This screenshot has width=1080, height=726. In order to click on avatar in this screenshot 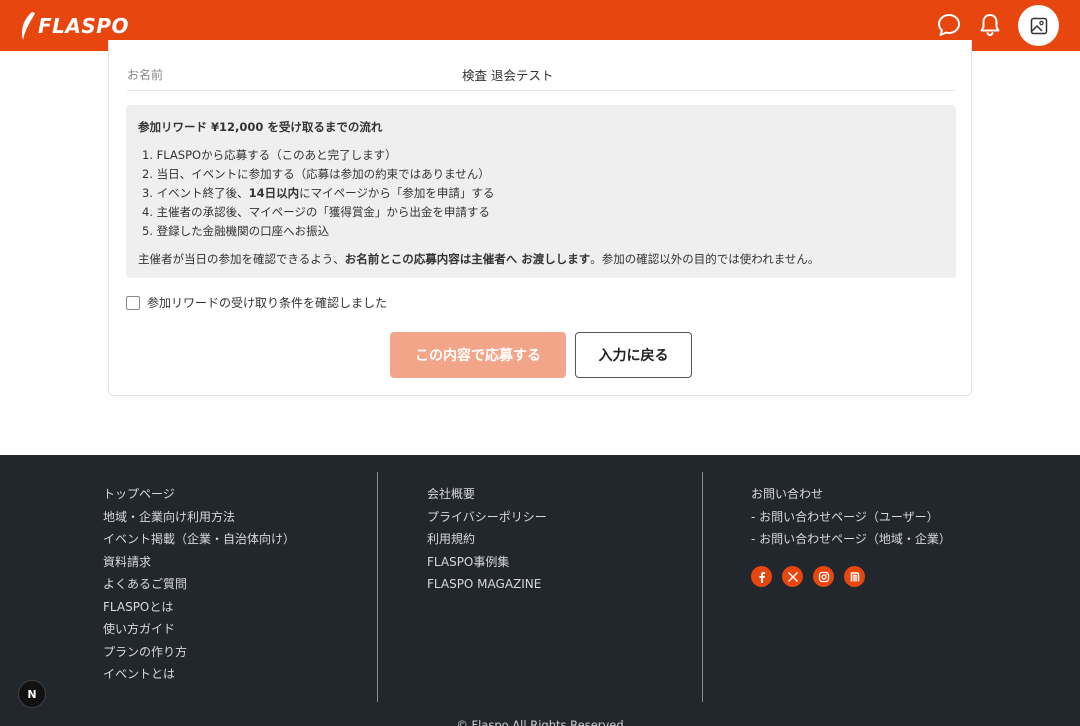, I will do `click(1038, 25)`.